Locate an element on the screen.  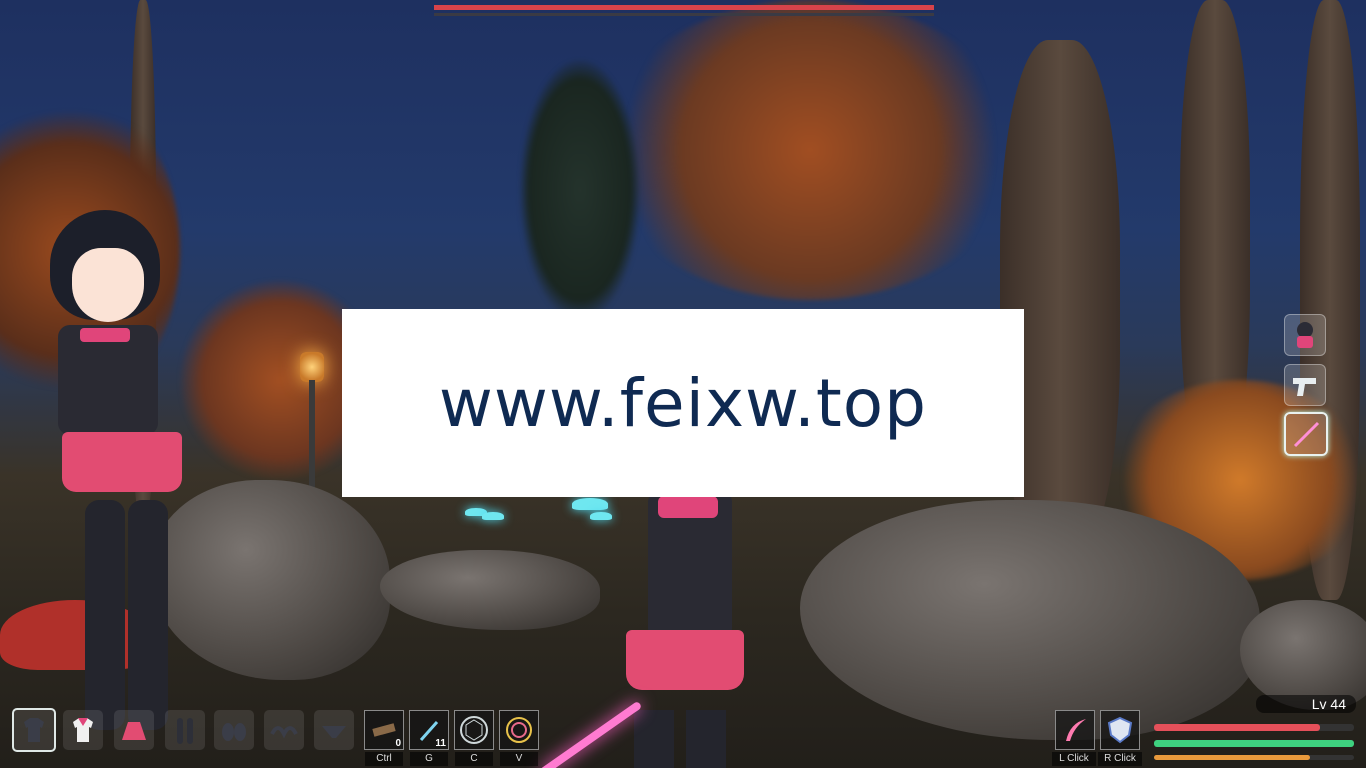
panties-icon is located at coordinates (334, 732).